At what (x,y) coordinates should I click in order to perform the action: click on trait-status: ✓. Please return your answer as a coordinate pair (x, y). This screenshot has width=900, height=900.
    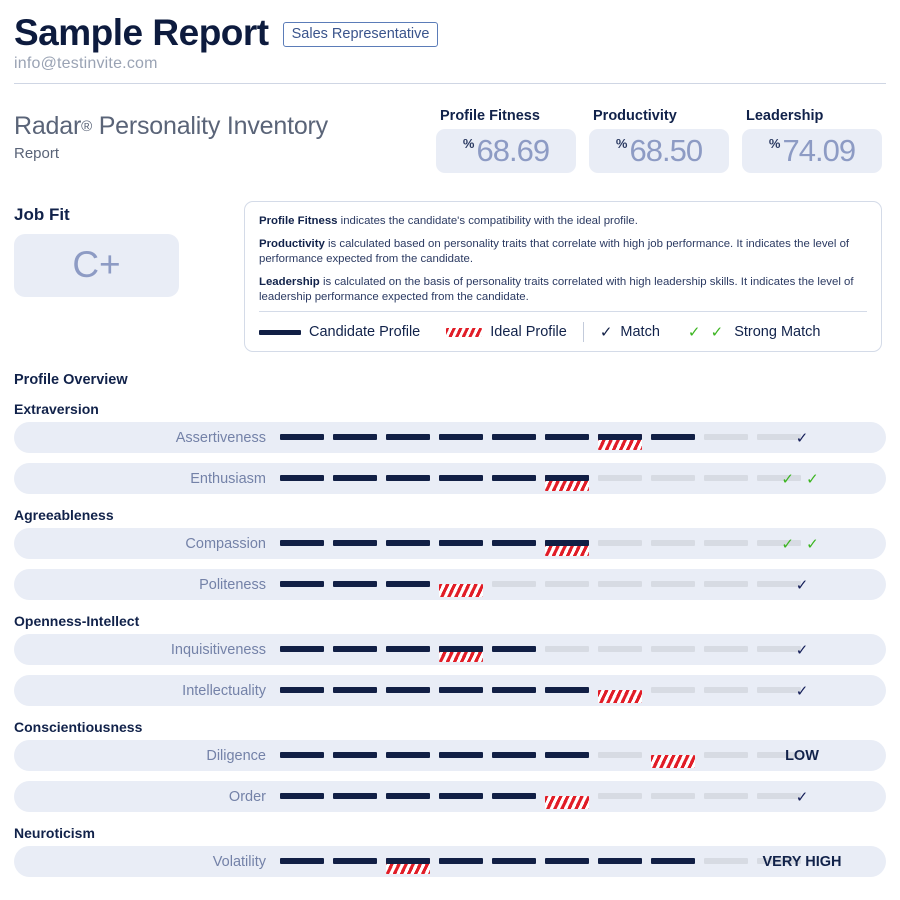
    Looking at the image, I should click on (802, 797).